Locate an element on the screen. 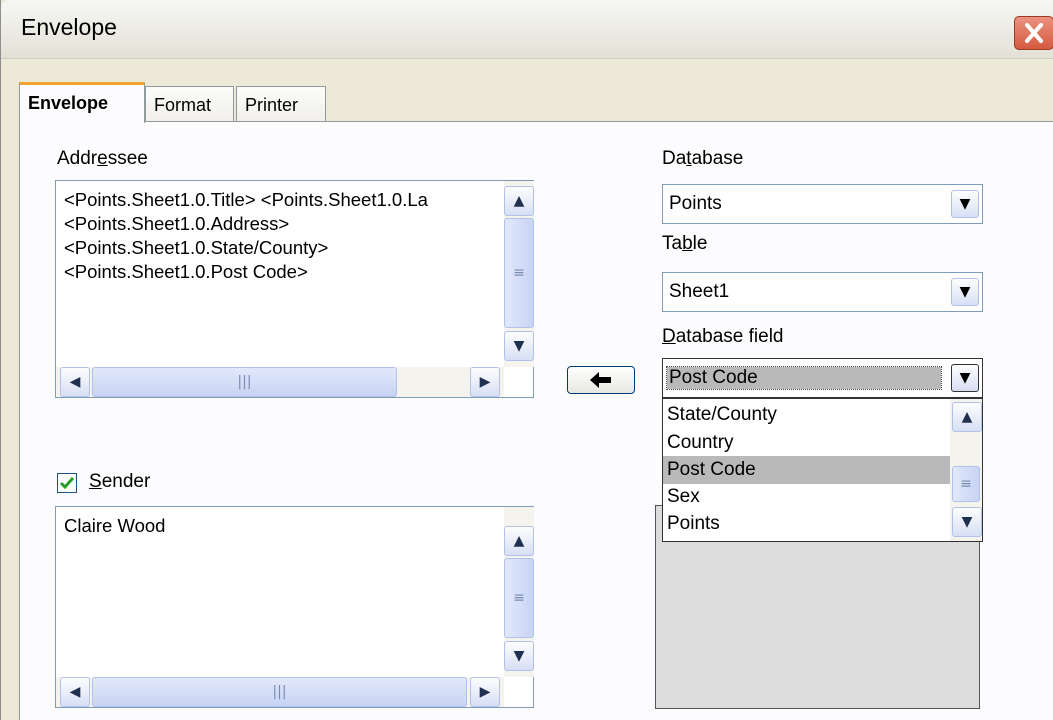 This screenshot has height=720, width=1053. addressee-hscrollbar: ◀ ||| ▶ is located at coordinates (280, 382).